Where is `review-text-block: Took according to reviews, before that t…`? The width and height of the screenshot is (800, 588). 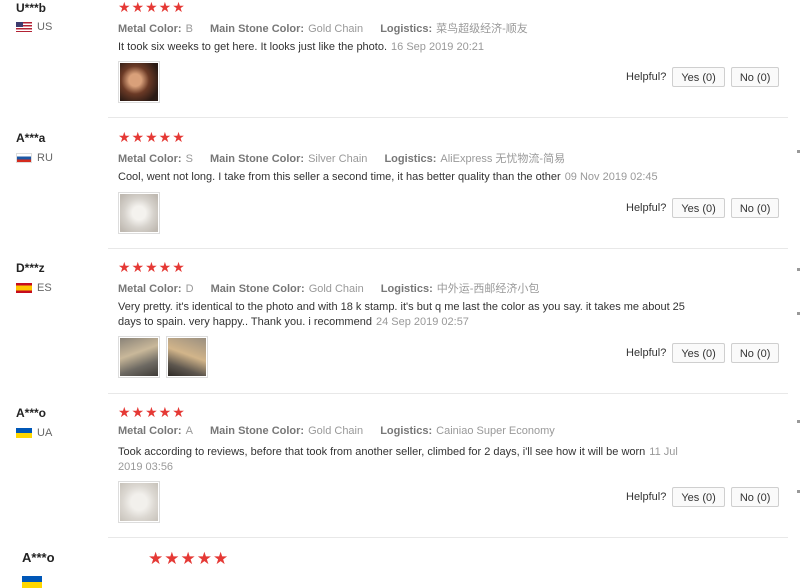
review-text-block: Took according to reviews, before that t… is located at coordinates (408, 460).